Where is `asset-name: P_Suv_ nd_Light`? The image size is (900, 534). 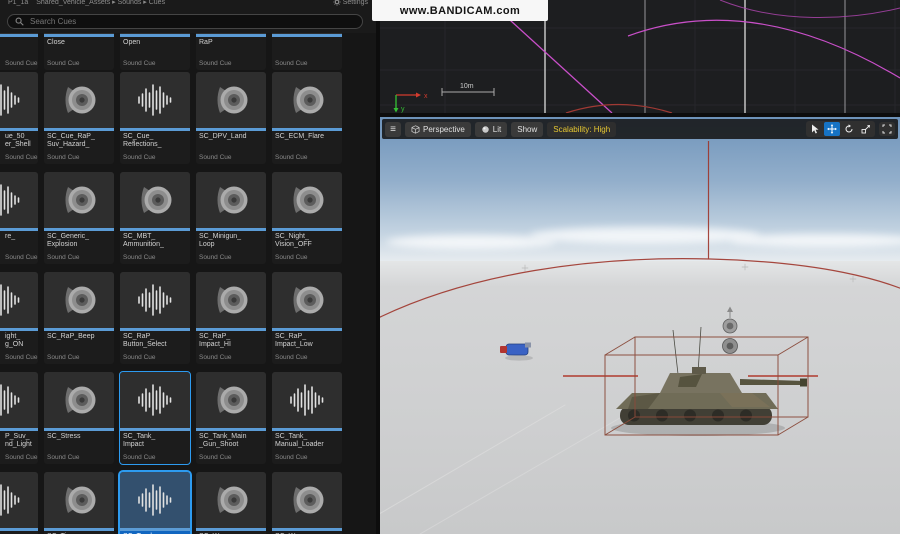
asset-name: P_Suv_ nd_Light is located at coordinates (18, 440).